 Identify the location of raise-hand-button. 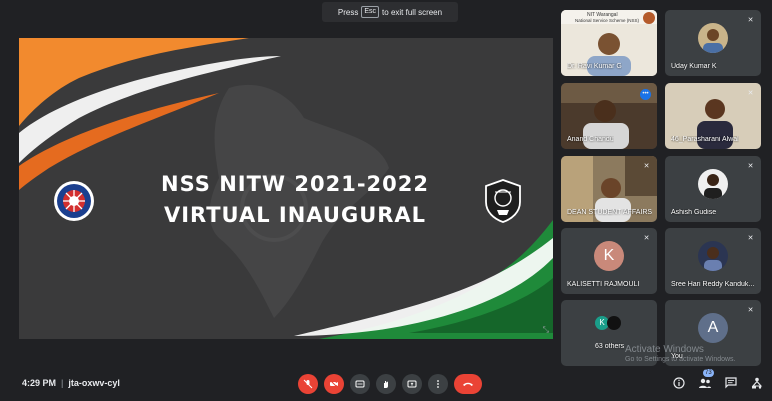
(386, 384).